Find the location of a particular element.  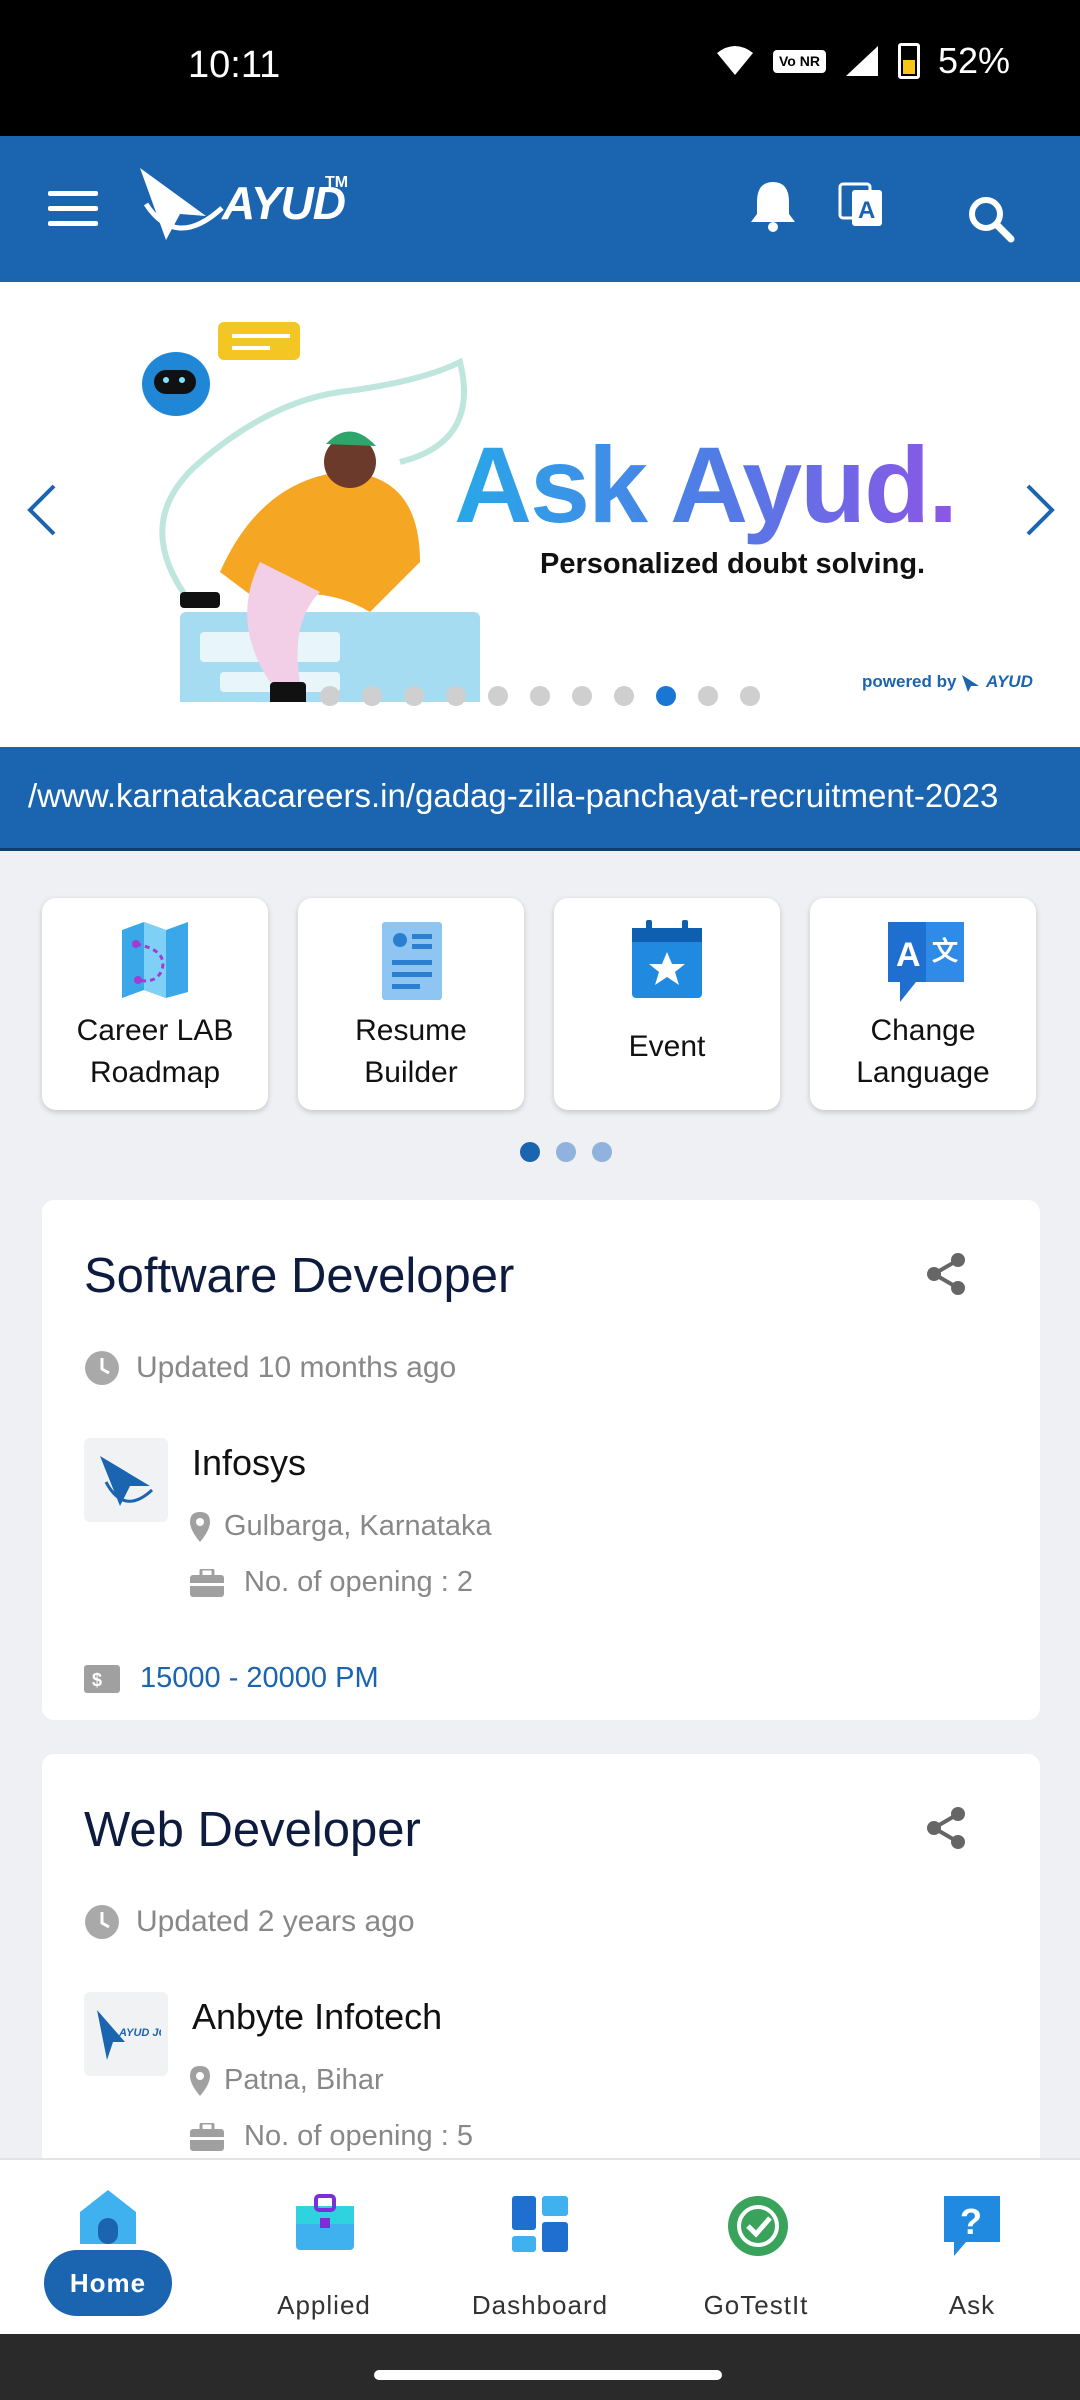

status-icons: Vo NR 52% is located at coordinates (862, 61).